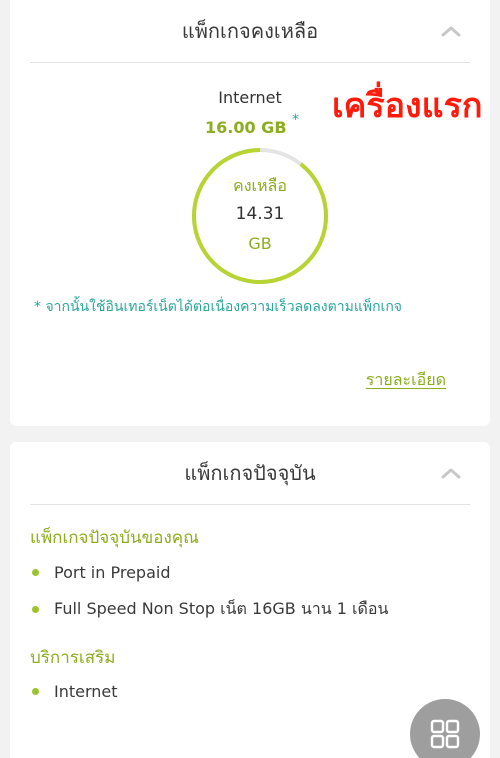  Describe the element at coordinates (86, 691) in the screenshot. I see `addon-name: Internet` at that location.